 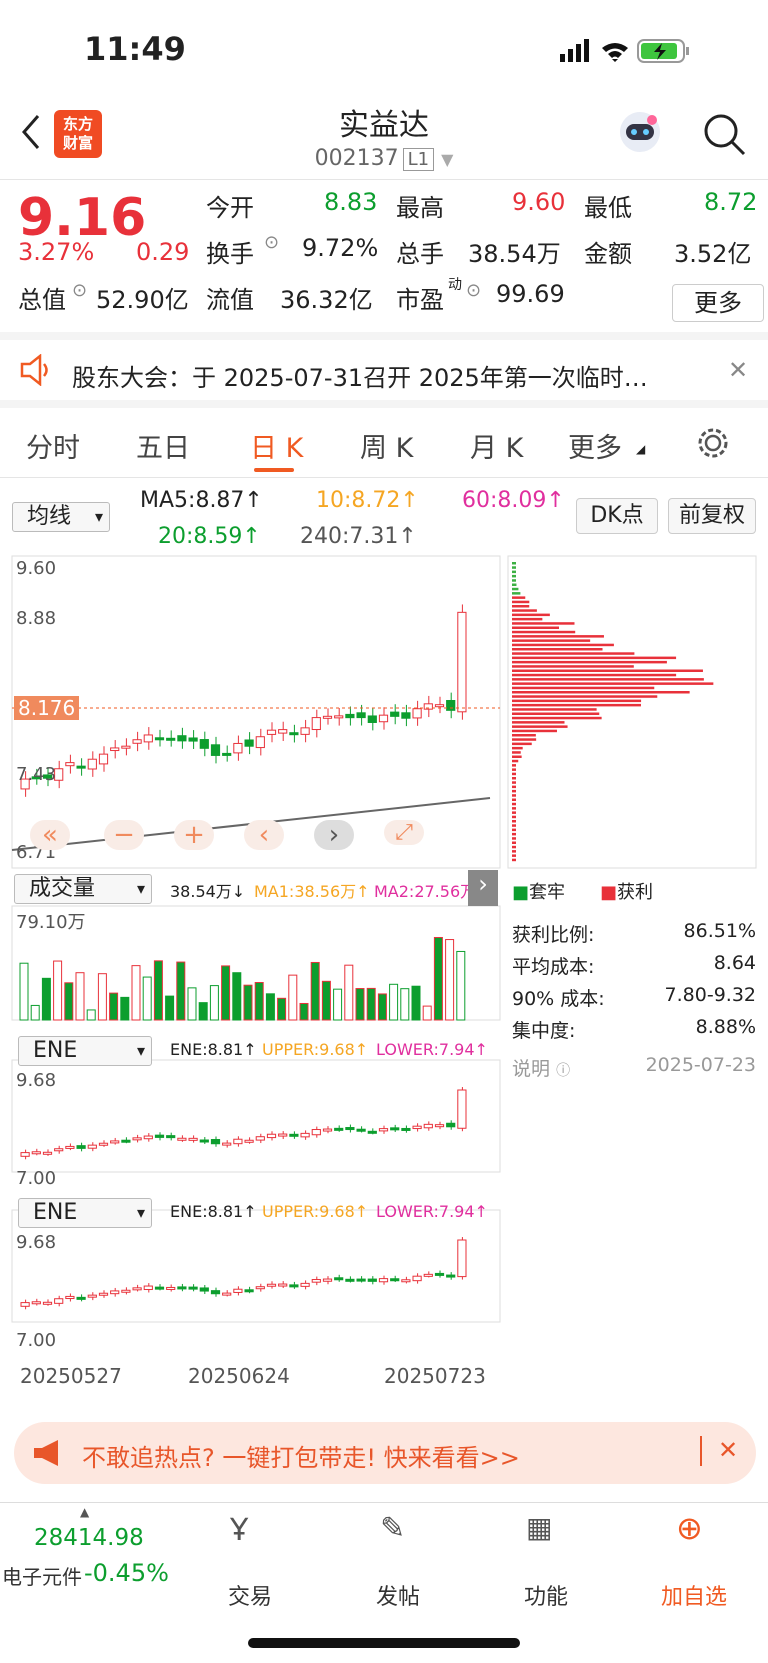 What do you see at coordinates (209, 536) in the screenshot?
I see `ma20-value: 20:8.59↑` at bounding box center [209, 536].